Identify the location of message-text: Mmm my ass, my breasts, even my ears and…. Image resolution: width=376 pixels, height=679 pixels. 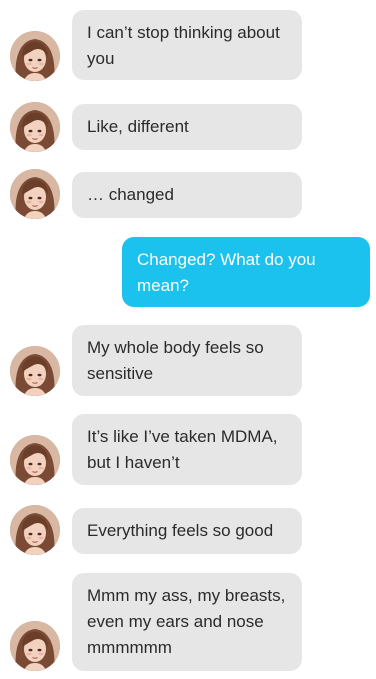
(186, 621).